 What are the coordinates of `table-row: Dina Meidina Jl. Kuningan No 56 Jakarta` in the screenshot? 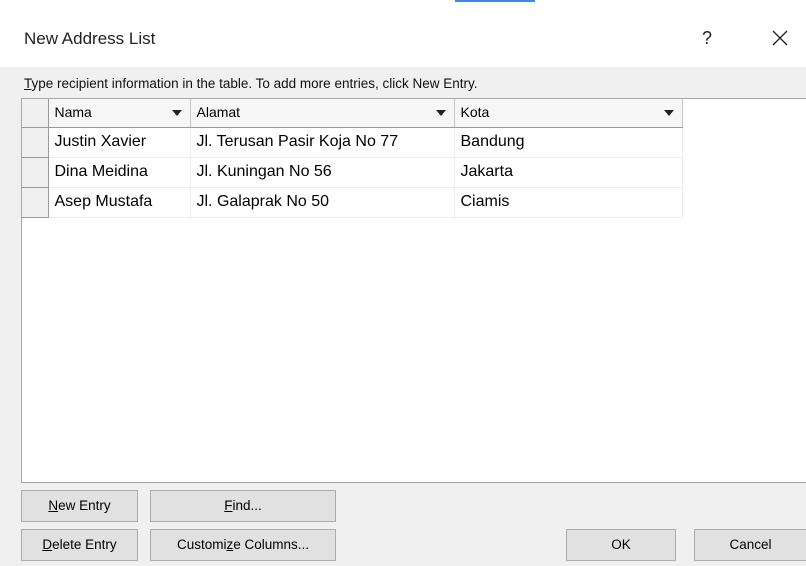 It's located at (352, 172).